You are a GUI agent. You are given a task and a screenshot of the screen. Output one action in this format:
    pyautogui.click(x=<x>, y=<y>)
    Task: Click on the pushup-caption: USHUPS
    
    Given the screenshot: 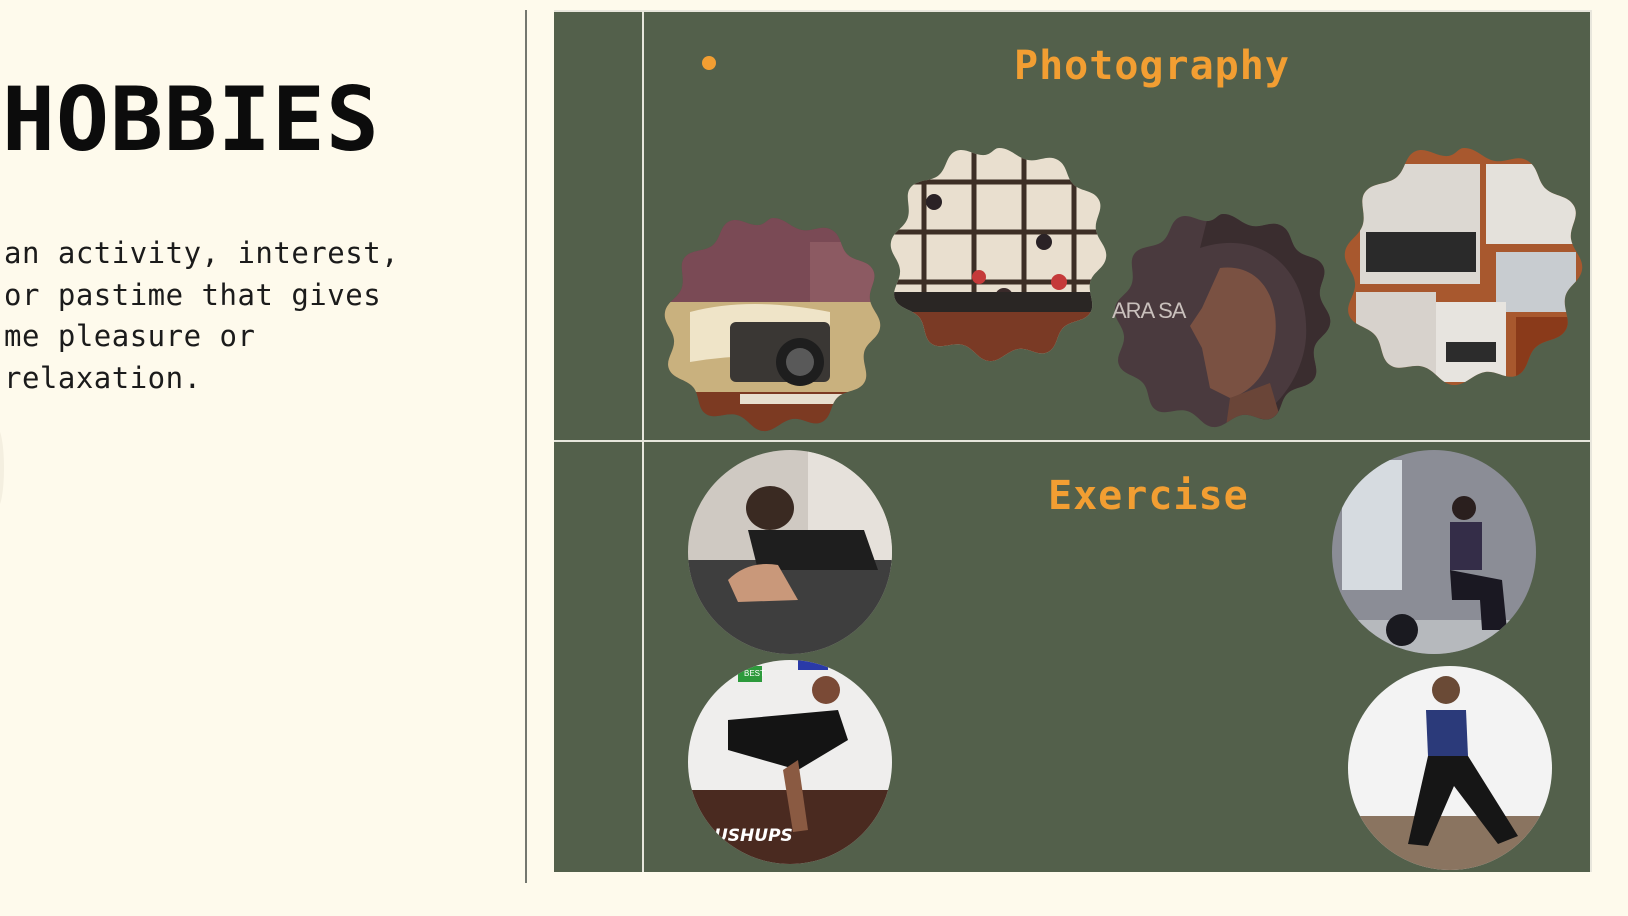 What is the action you would take?
    pyautogui.click(x=753, y=836)
    